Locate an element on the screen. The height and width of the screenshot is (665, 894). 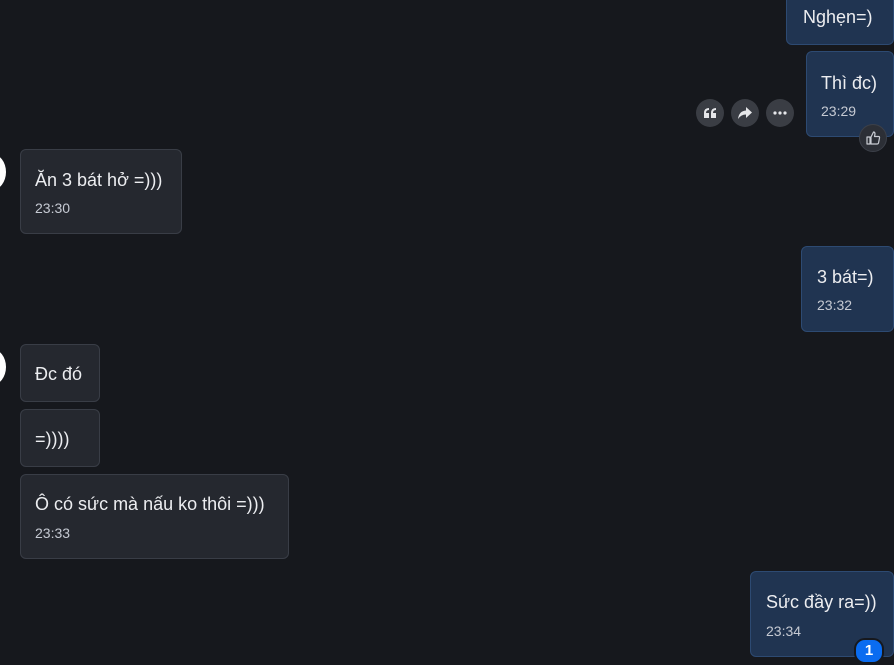
forward-button is located at coordinates (745, 113).